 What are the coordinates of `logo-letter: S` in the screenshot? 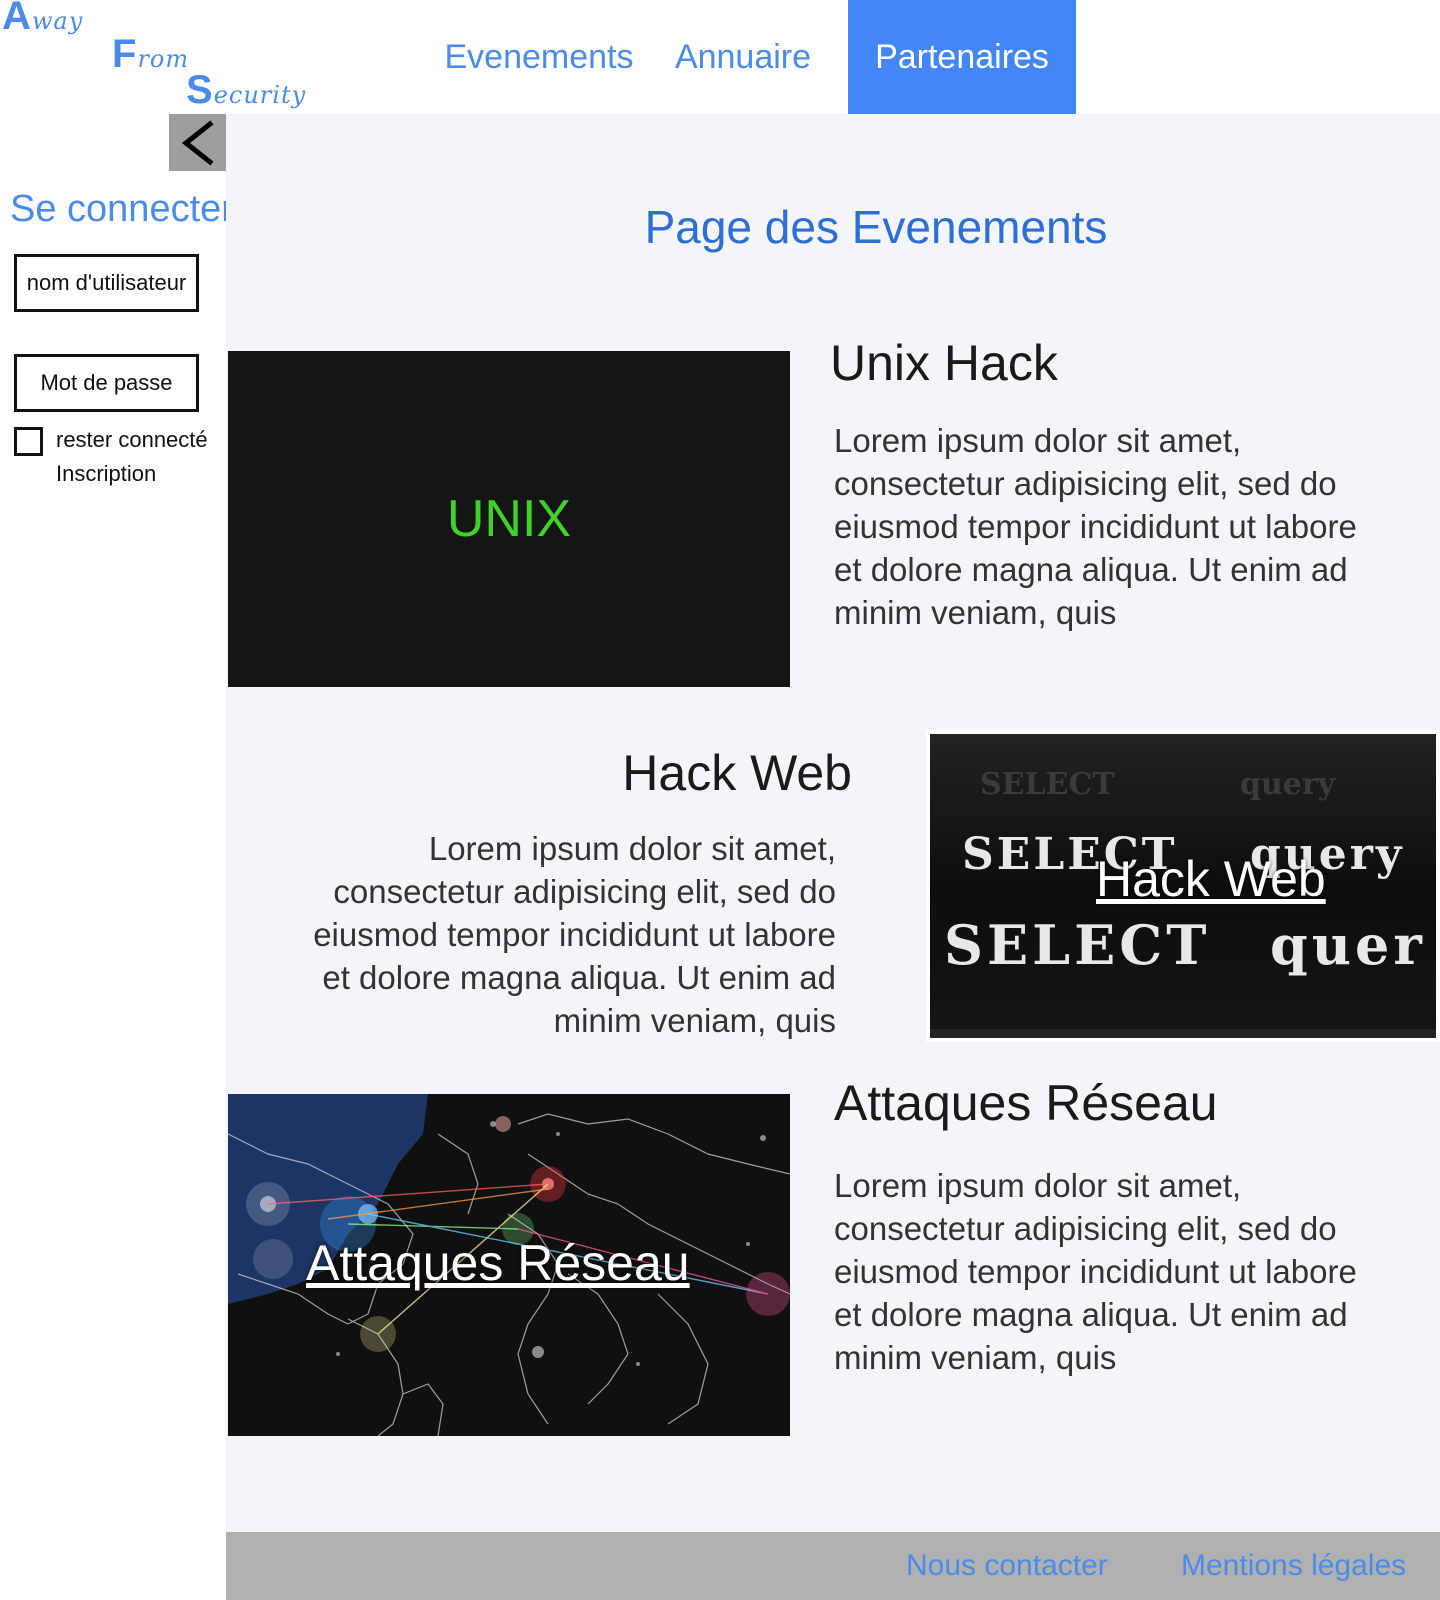 It's located at (200, 90).